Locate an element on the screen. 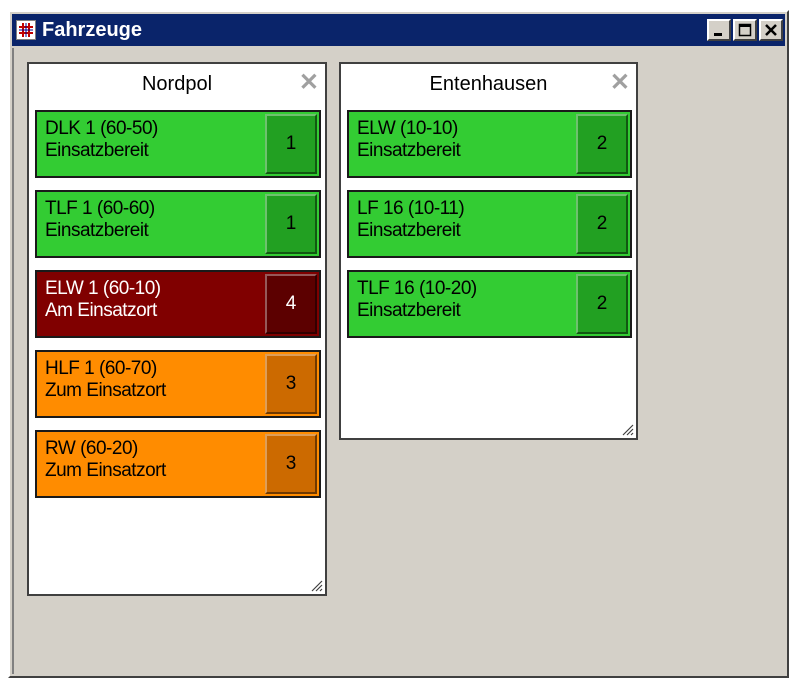  vehicle-card: RW (60-20) Zum Einsatzort 3 is located at coordinates (178, 464).